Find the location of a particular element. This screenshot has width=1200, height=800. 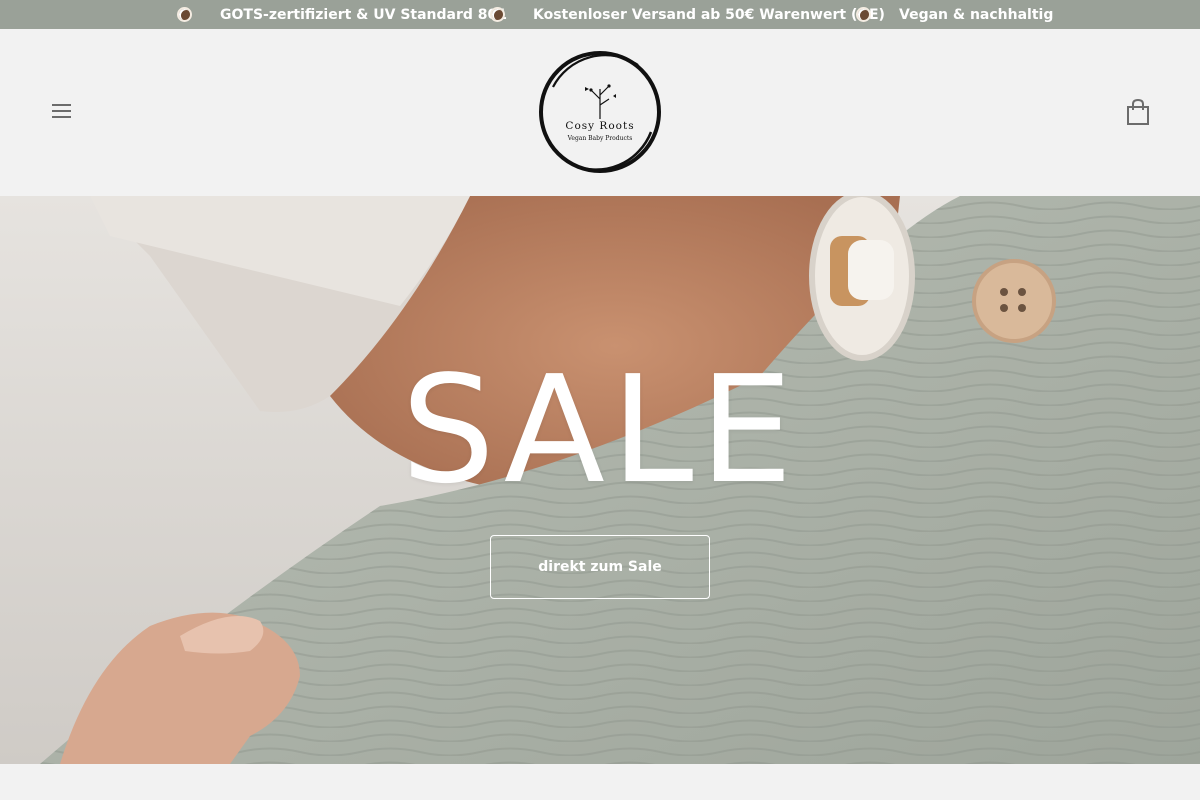

announcement-vegan: Vegan & nachhaltig is located at coordinates (976, 14).